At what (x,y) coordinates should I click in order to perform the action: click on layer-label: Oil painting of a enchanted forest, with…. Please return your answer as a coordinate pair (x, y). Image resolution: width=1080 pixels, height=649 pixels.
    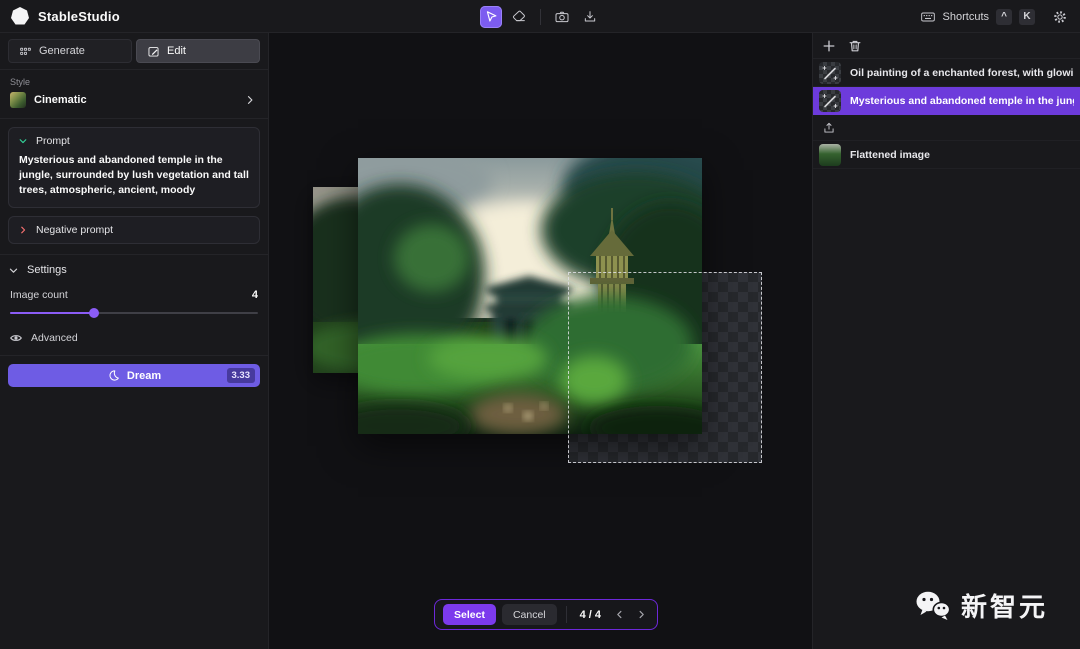
    Looking at the image, I should click on (962, 72).